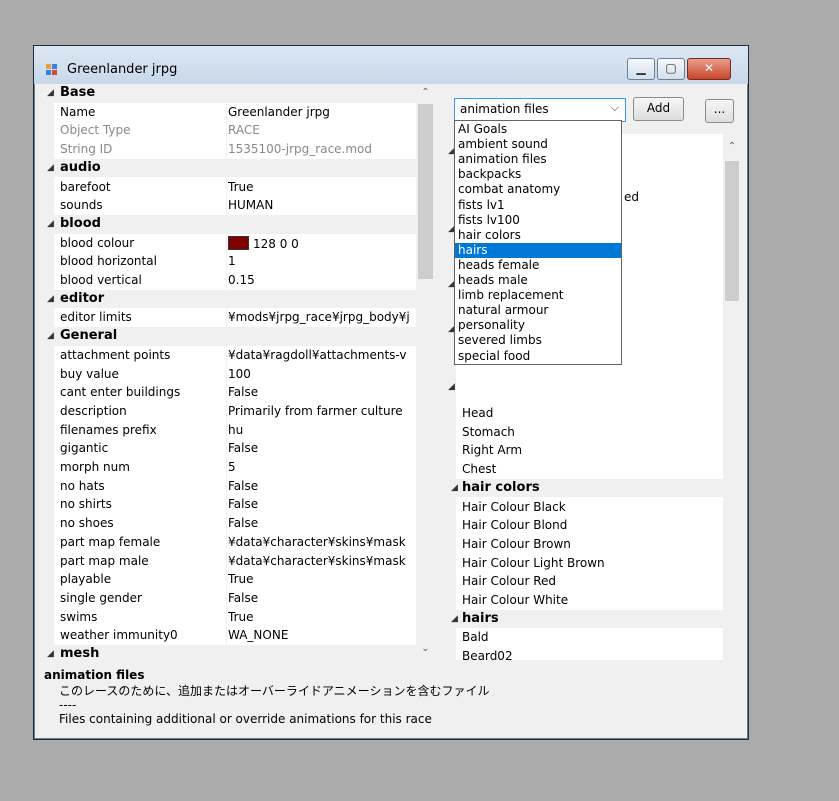 The image size is (839, 801). What do you see at coordinates (641, 69) in the screenshot?
I see `minimize-button: ▁` at bounding box center [641, 69].